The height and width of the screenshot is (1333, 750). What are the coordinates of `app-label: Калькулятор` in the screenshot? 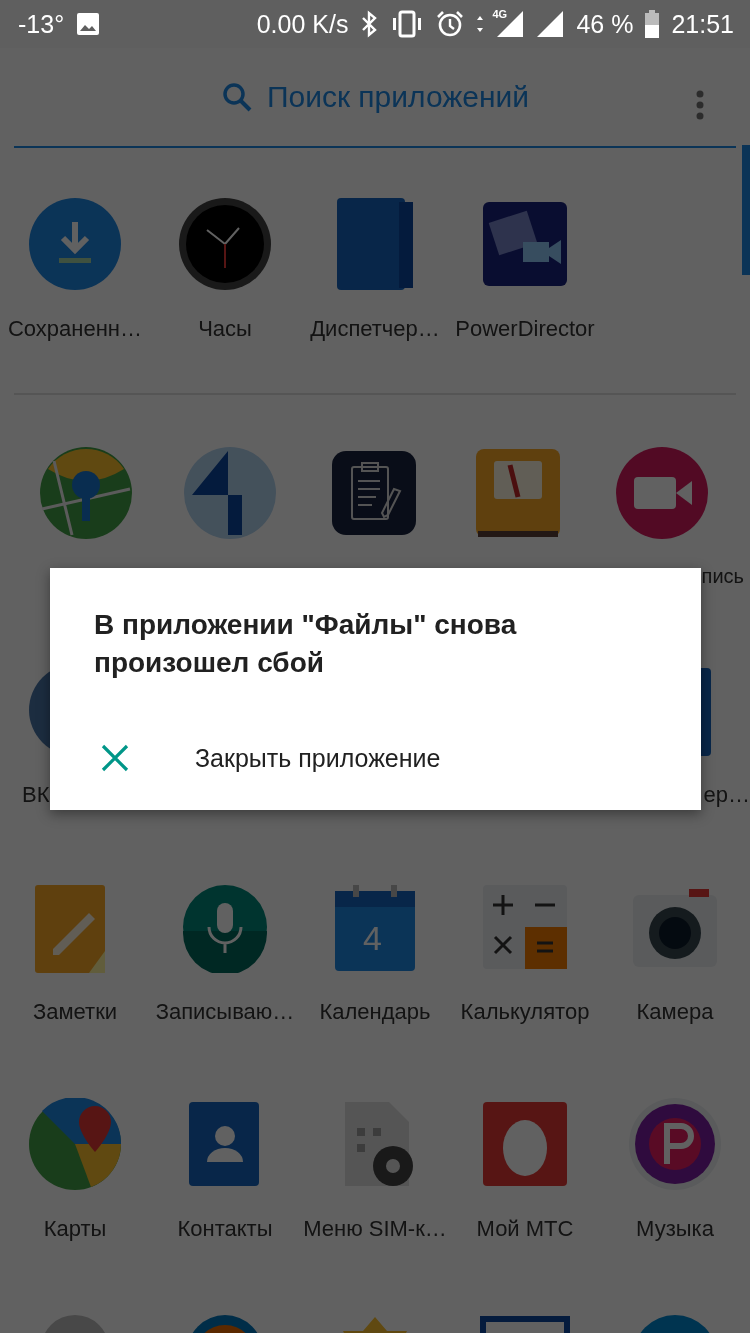 It's located at (525, 1012).